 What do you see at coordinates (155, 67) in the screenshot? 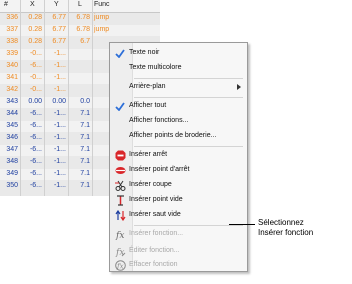
I see `menu-item-label: Texte multicolore` at bounding box center [155, 67].